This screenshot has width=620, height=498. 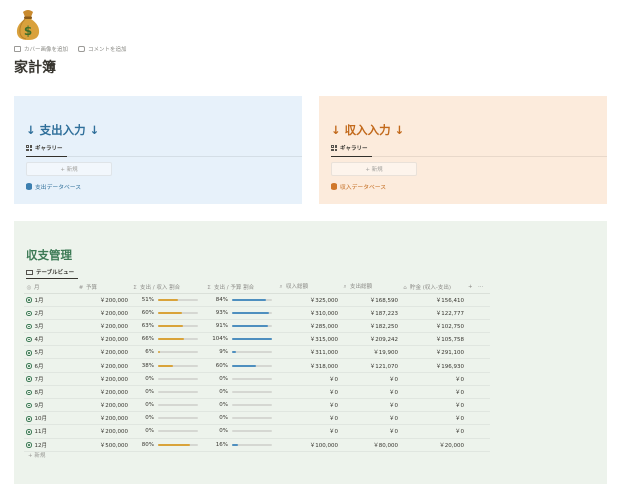 What do you see at coordinates (471, 287) in the screenshot?
I see `add-column-button: +` at bounding box center [471, 287].